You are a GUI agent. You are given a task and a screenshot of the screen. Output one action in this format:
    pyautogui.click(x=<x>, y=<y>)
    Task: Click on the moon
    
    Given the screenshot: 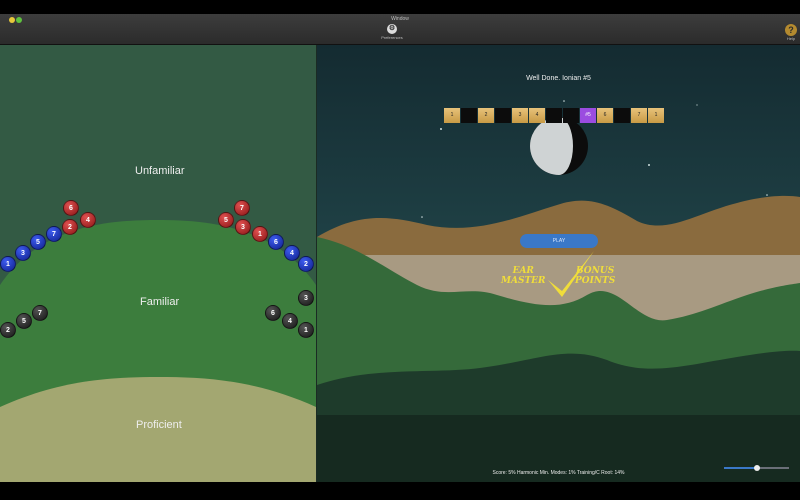 What is the action you would take?
    pyautogui.click(x=559, y=146)
    